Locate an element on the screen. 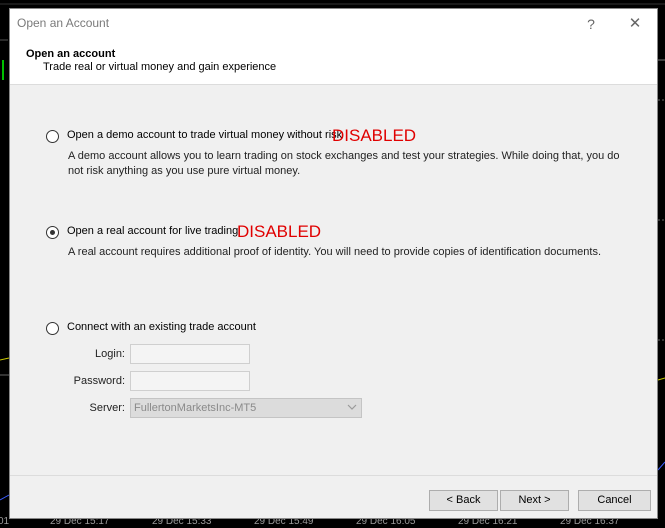  window-title: Open an Account is located at coordinates (63, 23).